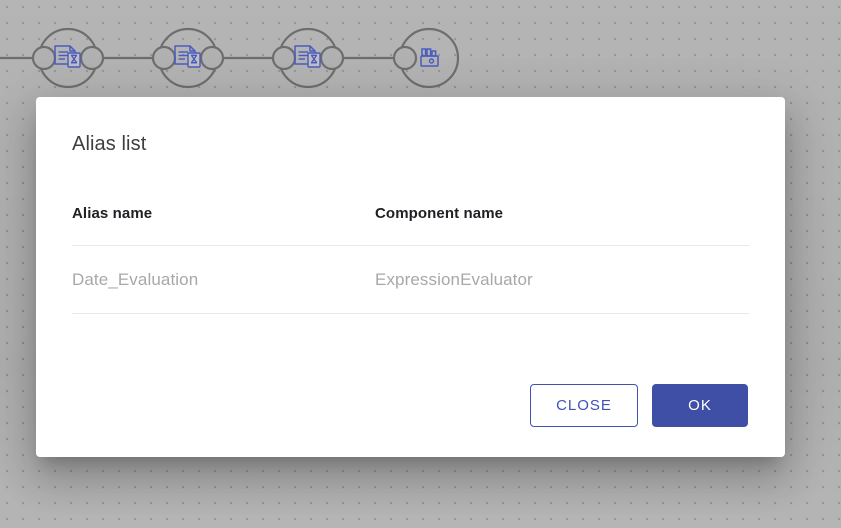  I want to click on column-header-component-name: Component name, so click(562, 225).